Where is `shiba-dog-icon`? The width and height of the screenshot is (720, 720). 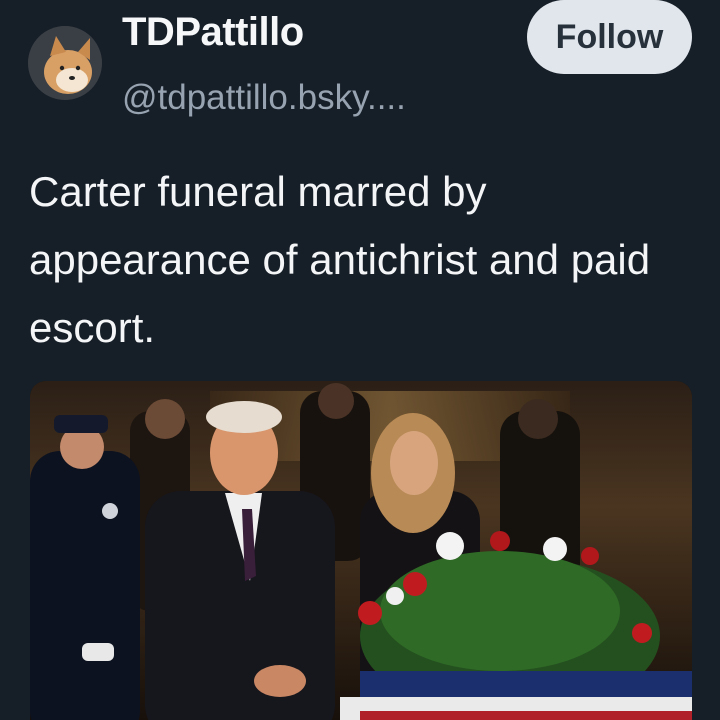 shiba-dog-icon is located at coordinates (65, 63).